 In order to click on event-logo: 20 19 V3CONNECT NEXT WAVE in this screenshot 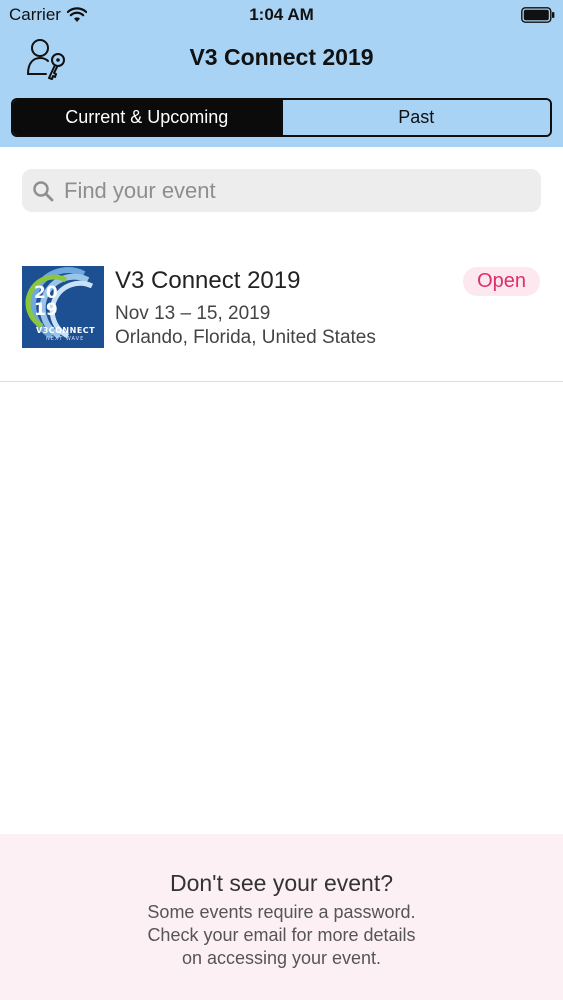, I will do `click(63, 307)`.